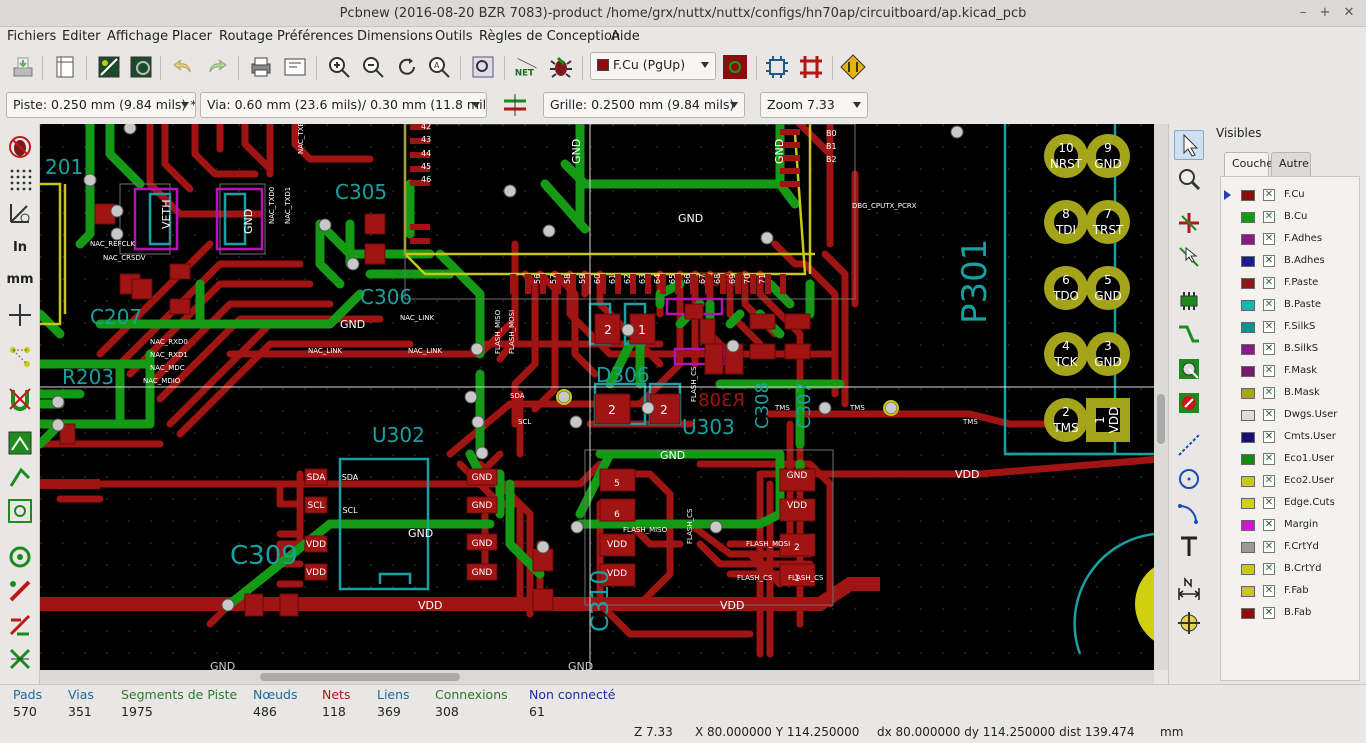 The image size is (1366, 743). What do you see at coordinates (1290, 196) in the screenshot?
I see `layer-row-f-cu: ✕ F.Cu` at bounding box center [1290, 196].